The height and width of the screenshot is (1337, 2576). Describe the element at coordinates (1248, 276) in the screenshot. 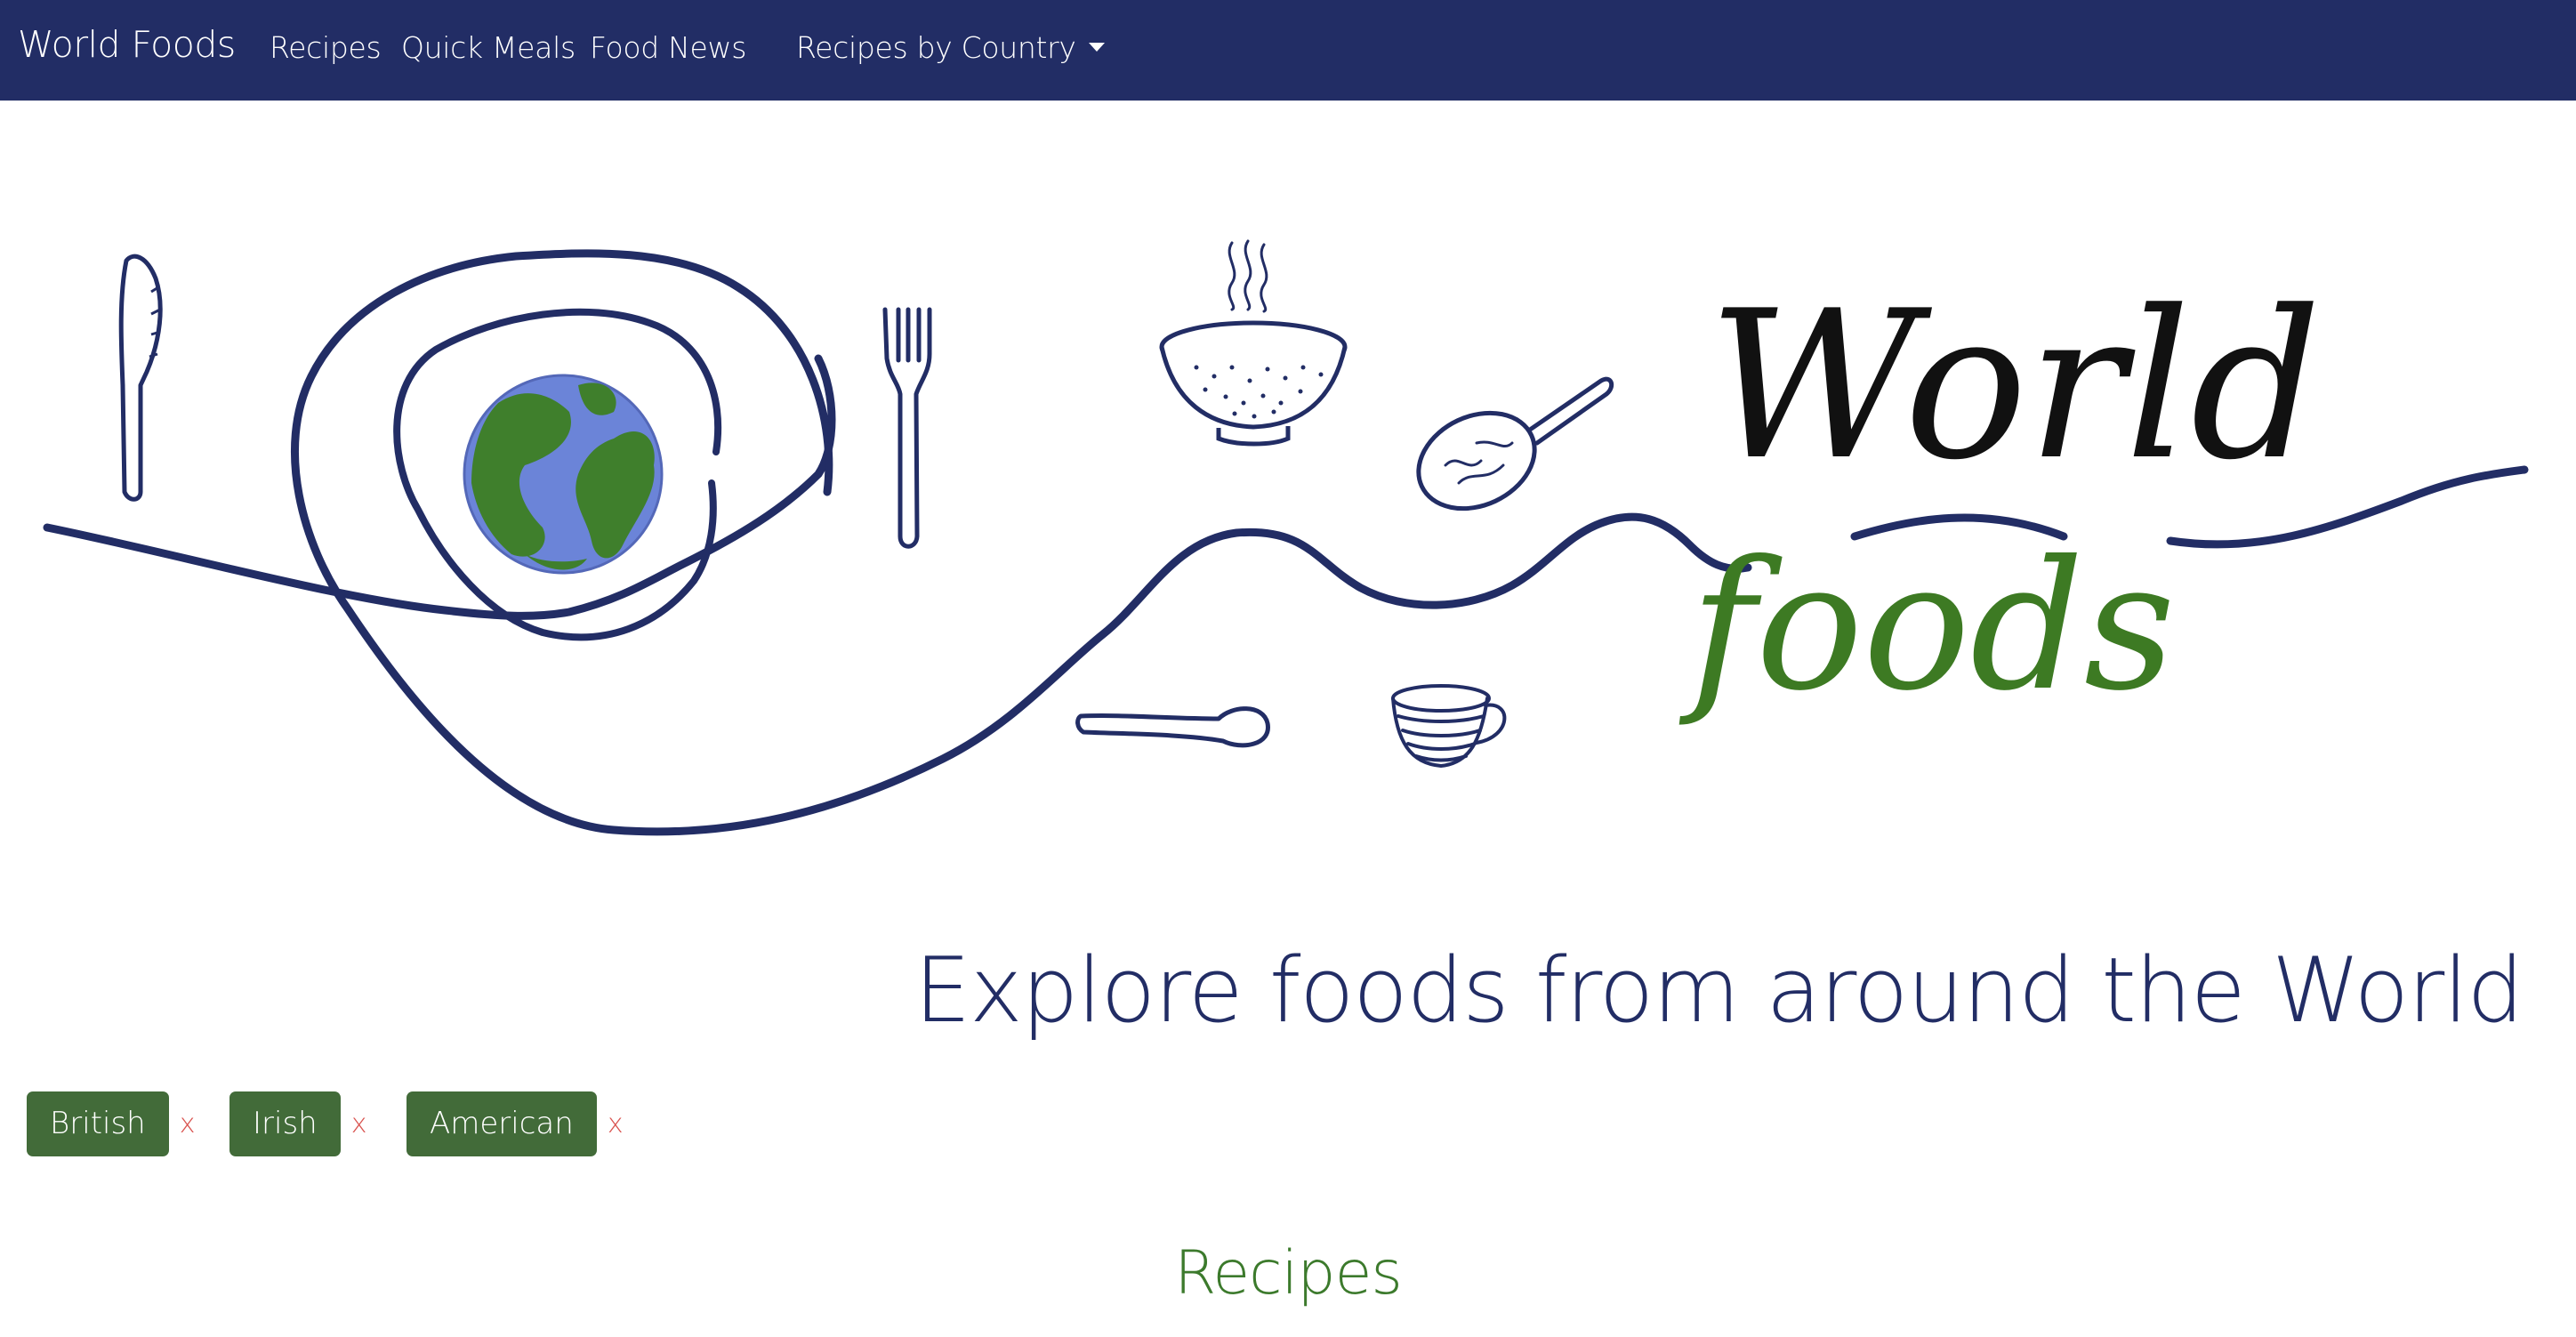

I see `steam-icon` at that location.